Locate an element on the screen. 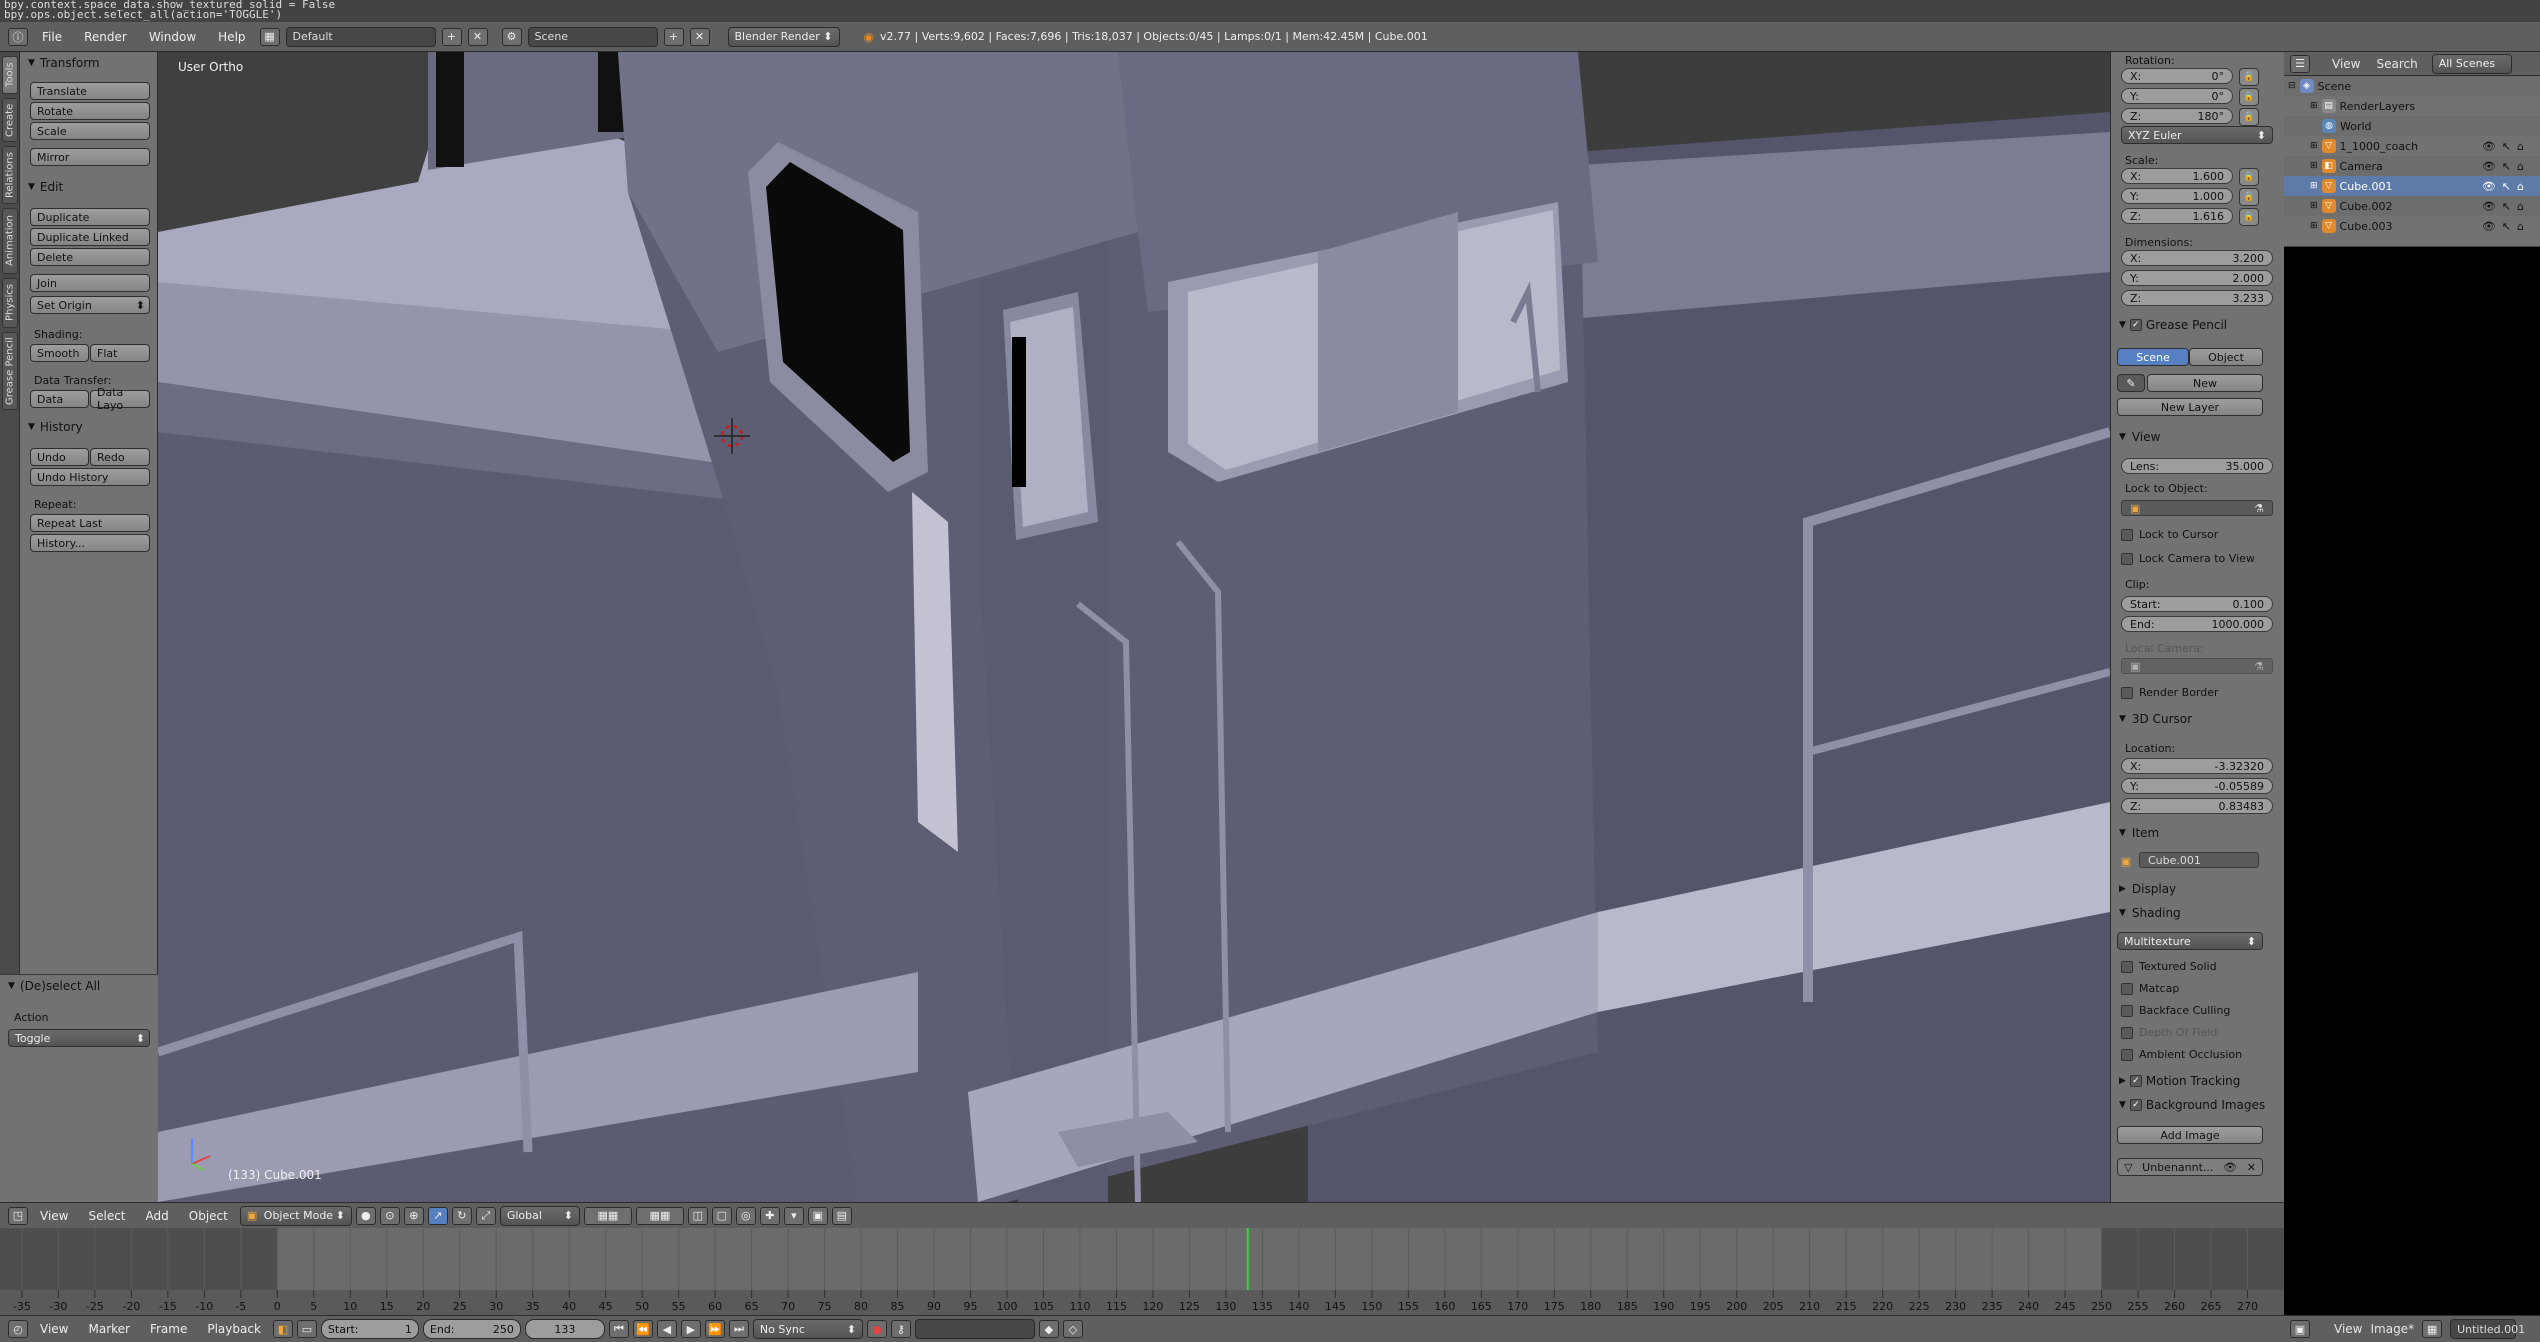  data-layout-button: Data Layo is located at coordinates (120, 399).